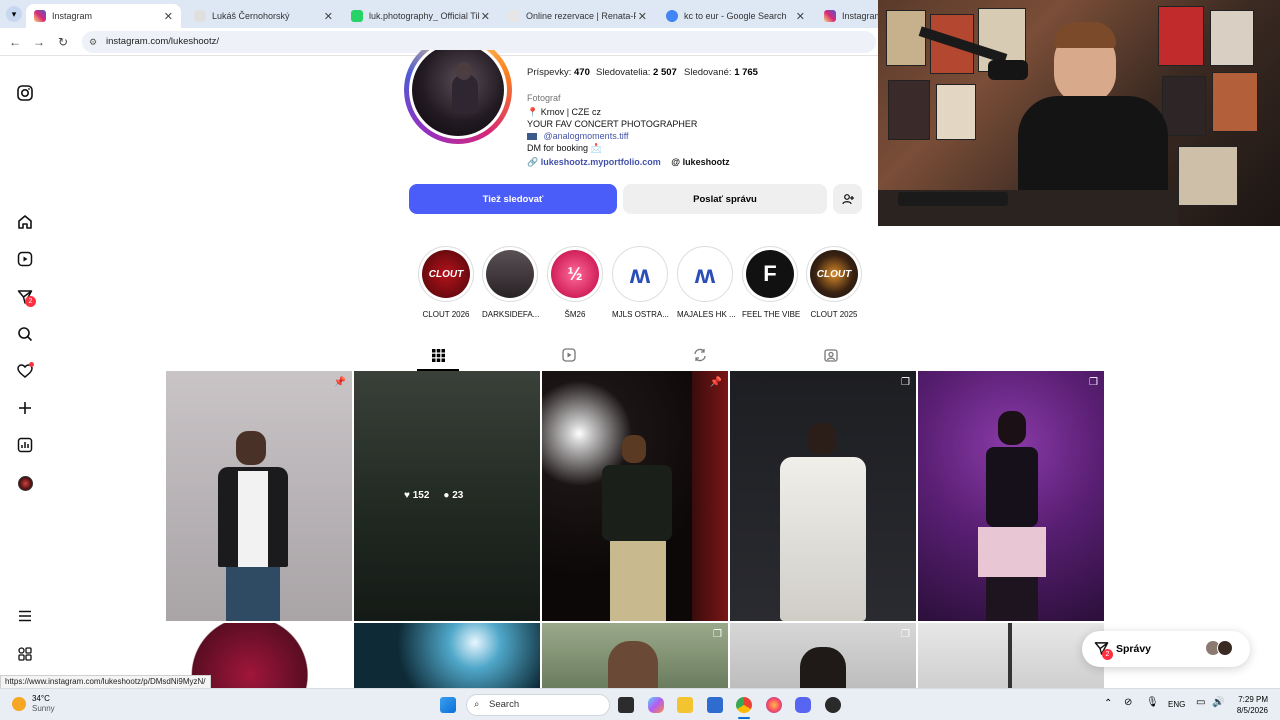  I want to click on tab-instagram-2: Instagram, so click(849, 16).